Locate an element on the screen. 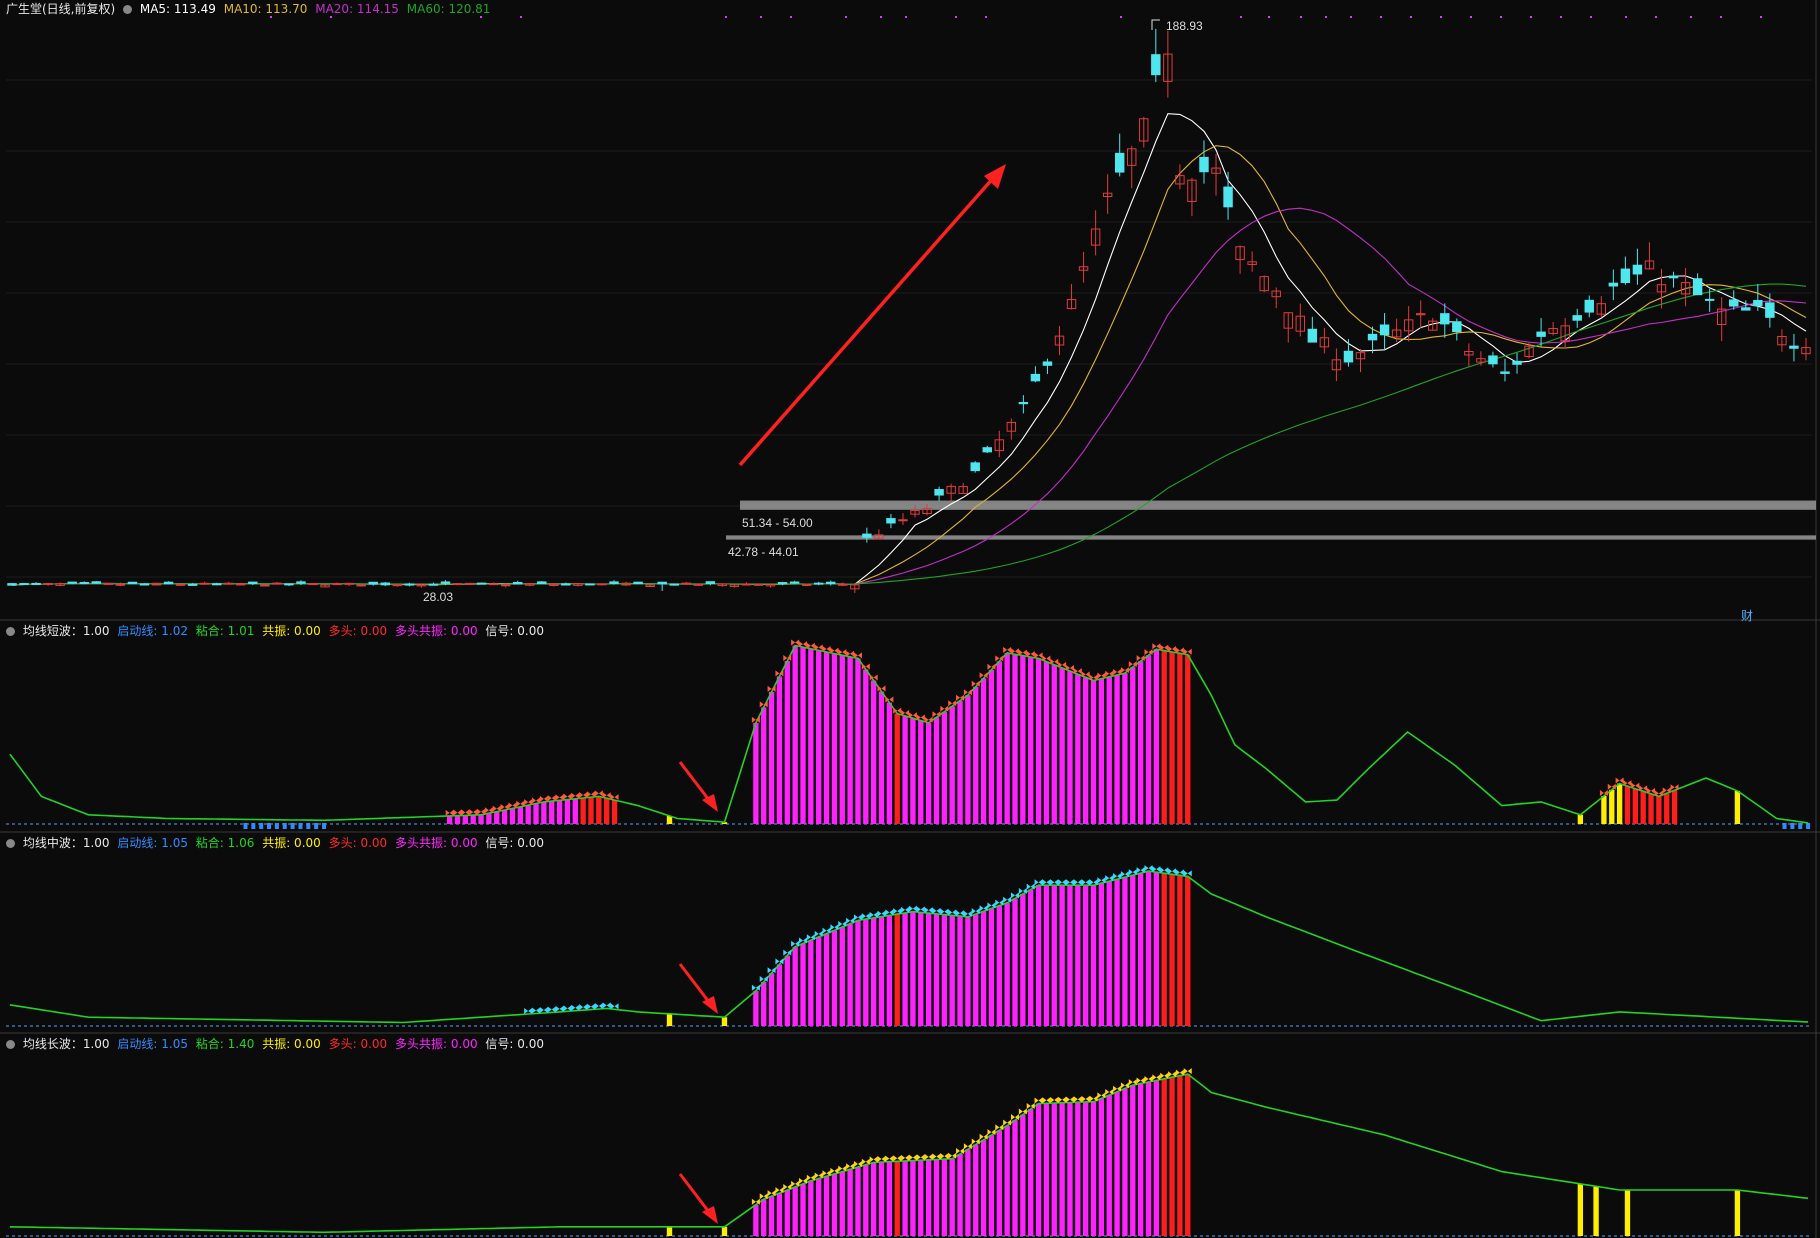 This screenshot has height=1238, width=1820. stock-title: 广生堂(日线,前复权) is located at coordinates (60, 9).